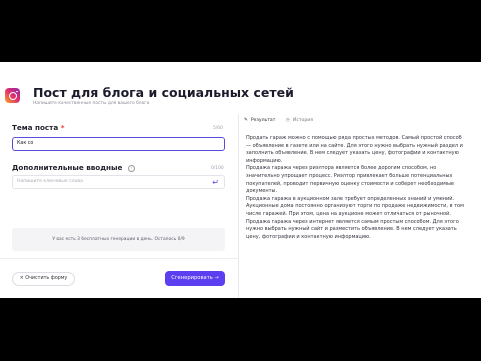  Describe the element at coordinates (283, 120) in the screenshot. I see `result-tabs: ✎ Результат ◷ История` at that location.